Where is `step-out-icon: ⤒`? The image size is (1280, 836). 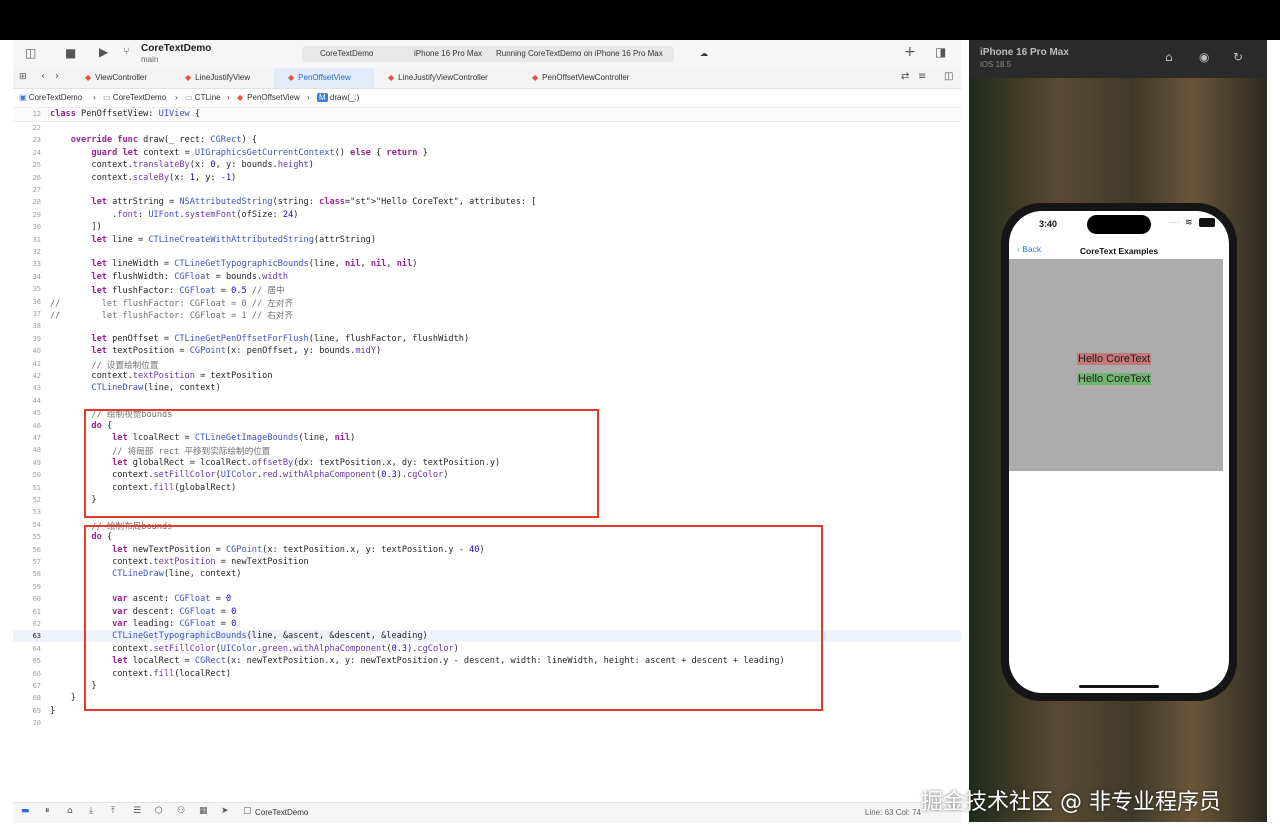 step-out-icon: ⤒ is located at coordinates (113, 811).